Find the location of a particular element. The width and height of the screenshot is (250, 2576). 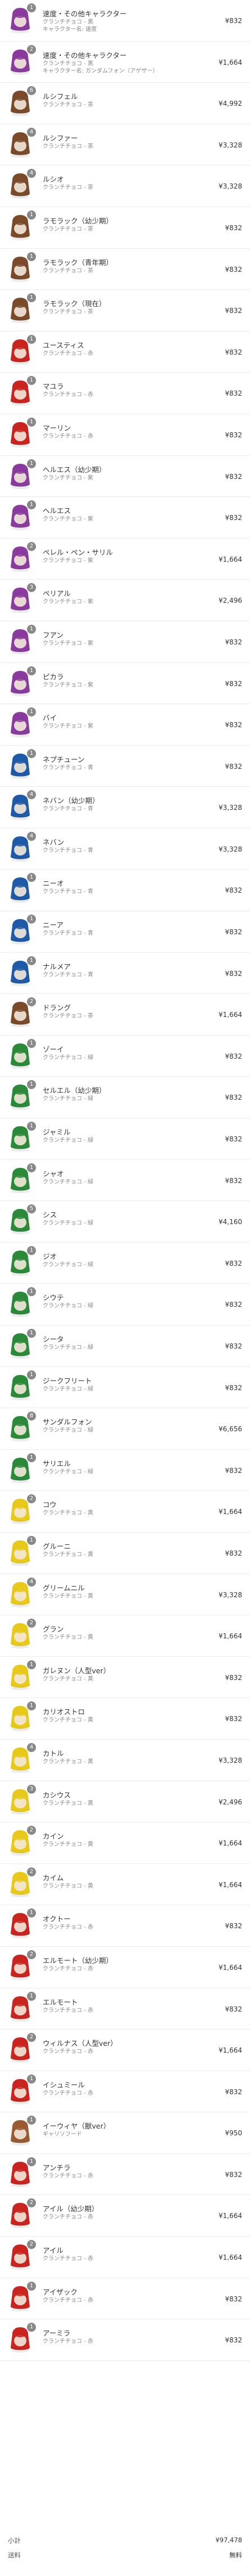

product-name: ラモラック（現在） is located at coordinates (75, 303).